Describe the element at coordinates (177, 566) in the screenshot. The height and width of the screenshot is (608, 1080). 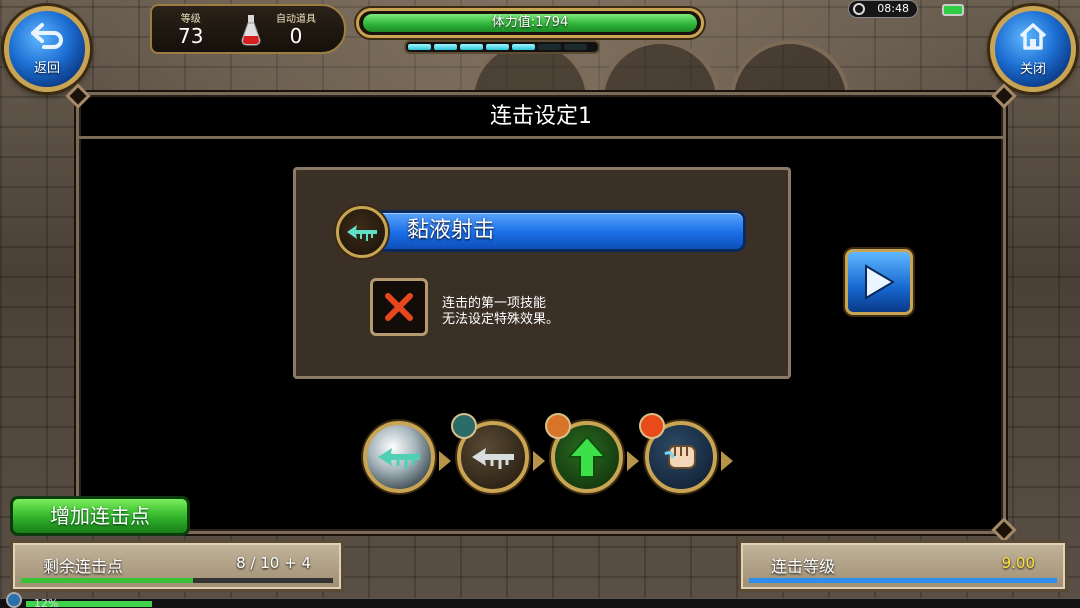
I see `remaining-combo-plate: 剩余连击点 8 / 10 + 4` at that location.